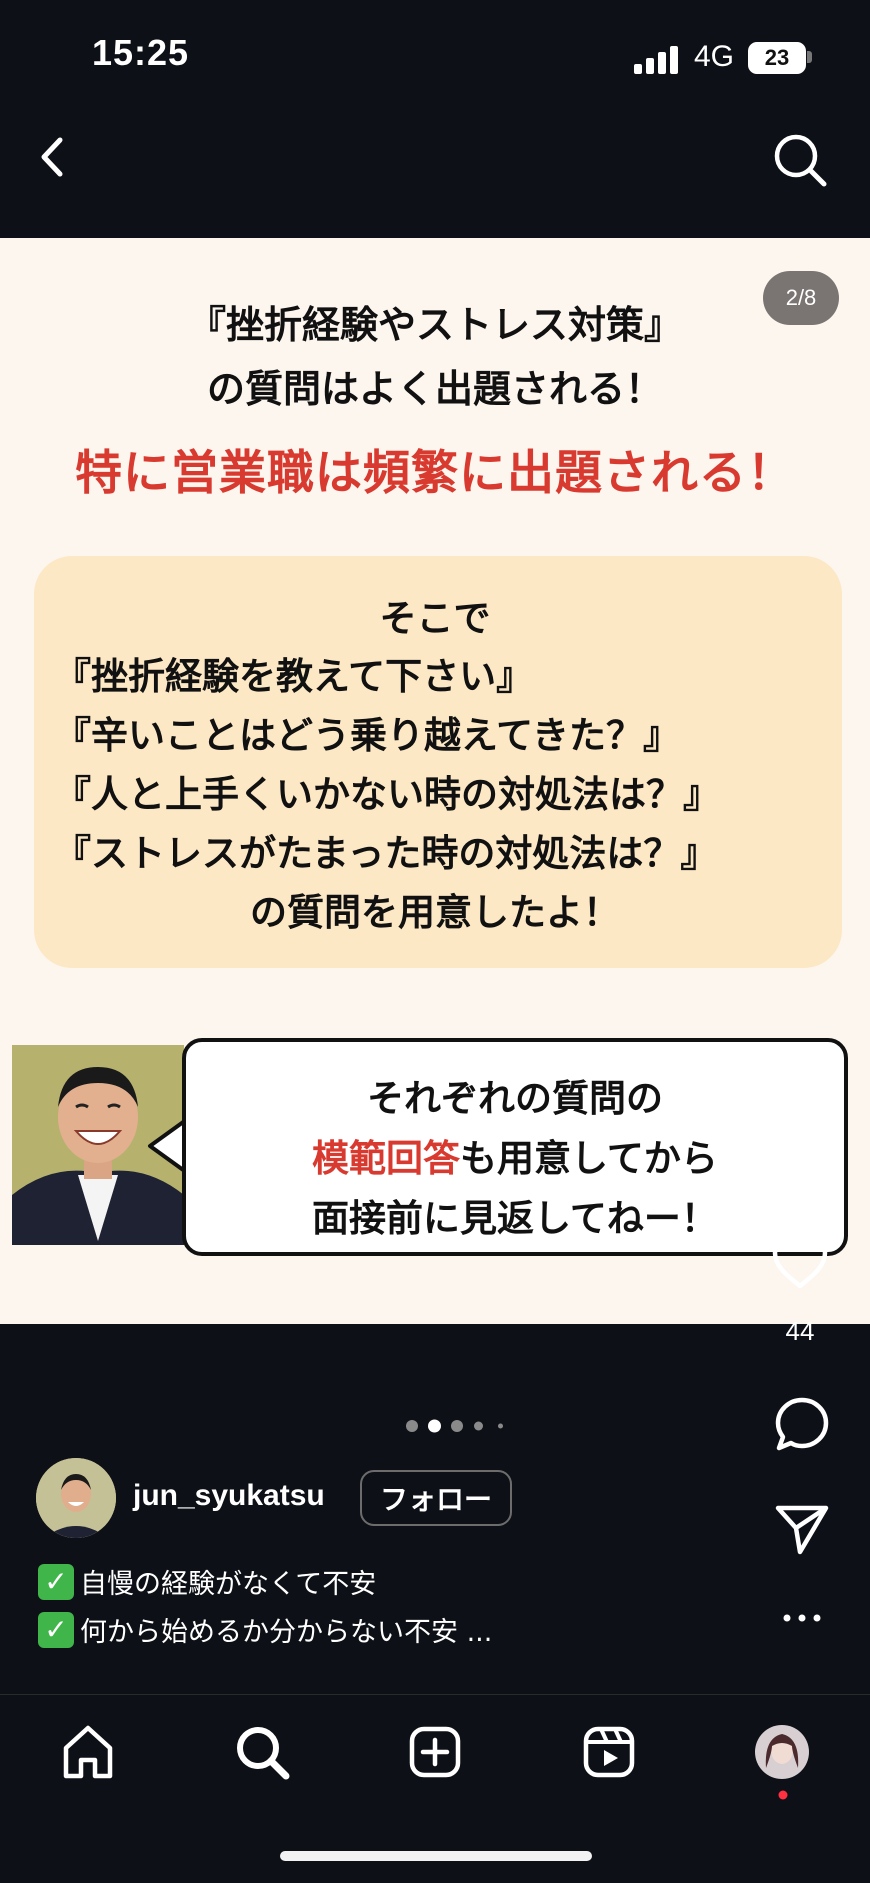 The image size is (870, 1883). I want to click on back-button, so click(54, 157).